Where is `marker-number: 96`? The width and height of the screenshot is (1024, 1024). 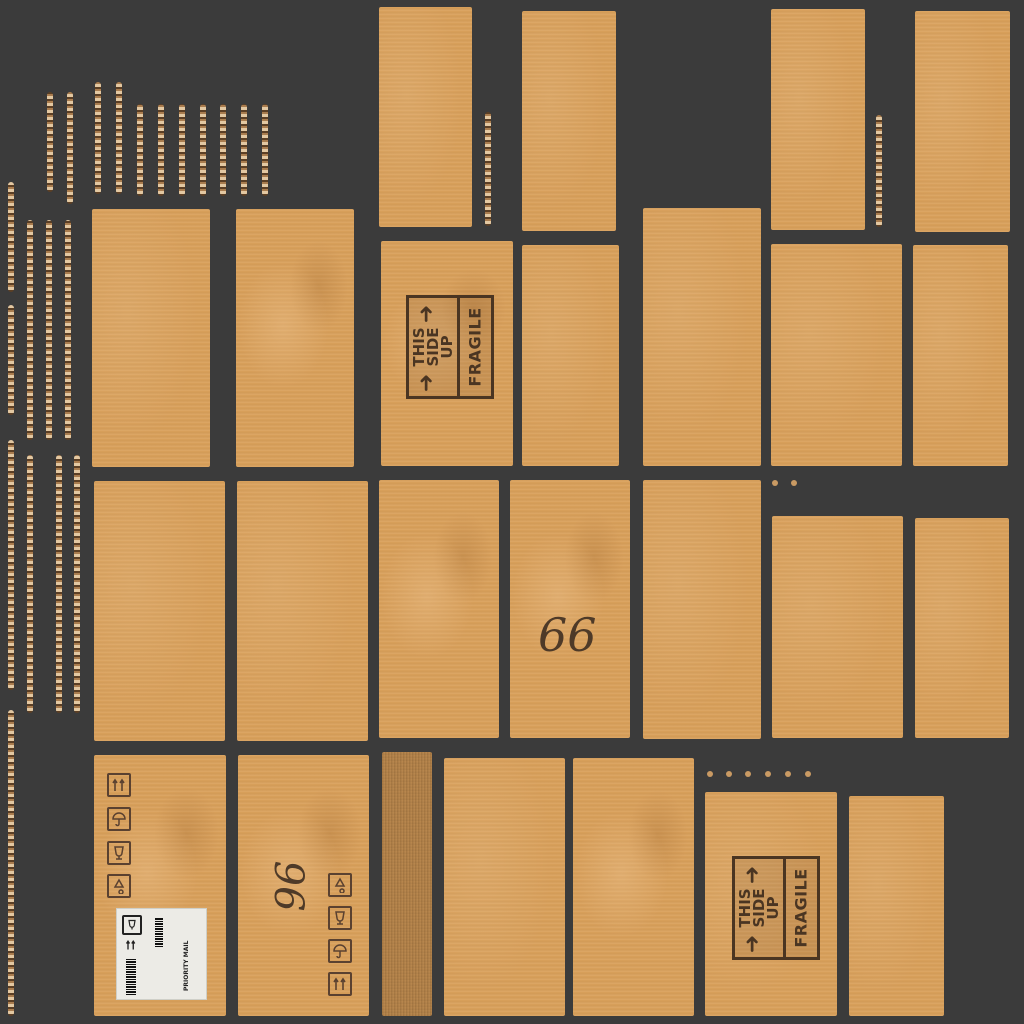 marker-number: 96 is located at coordinates (291, 886).